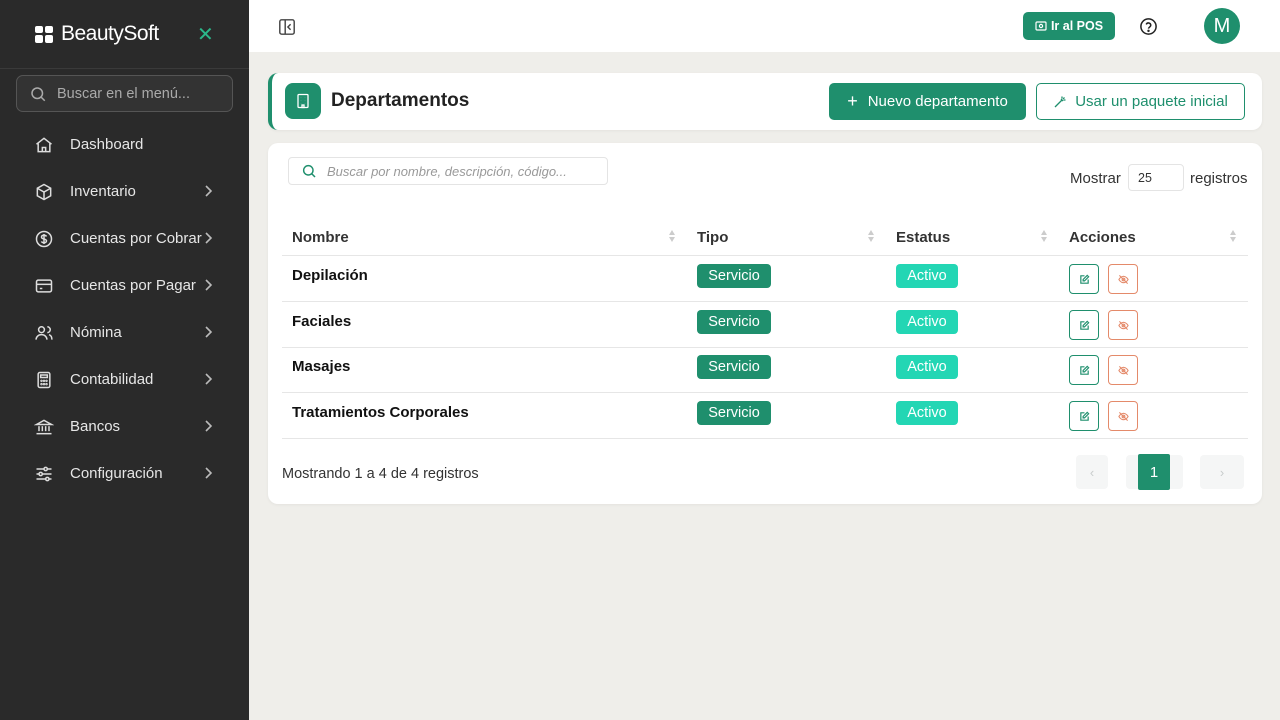 The width and height of the screenshot is (1280, 720). Describe the element at coordinates (44, 192) in the screenshot. I see `box-icon` at that location.